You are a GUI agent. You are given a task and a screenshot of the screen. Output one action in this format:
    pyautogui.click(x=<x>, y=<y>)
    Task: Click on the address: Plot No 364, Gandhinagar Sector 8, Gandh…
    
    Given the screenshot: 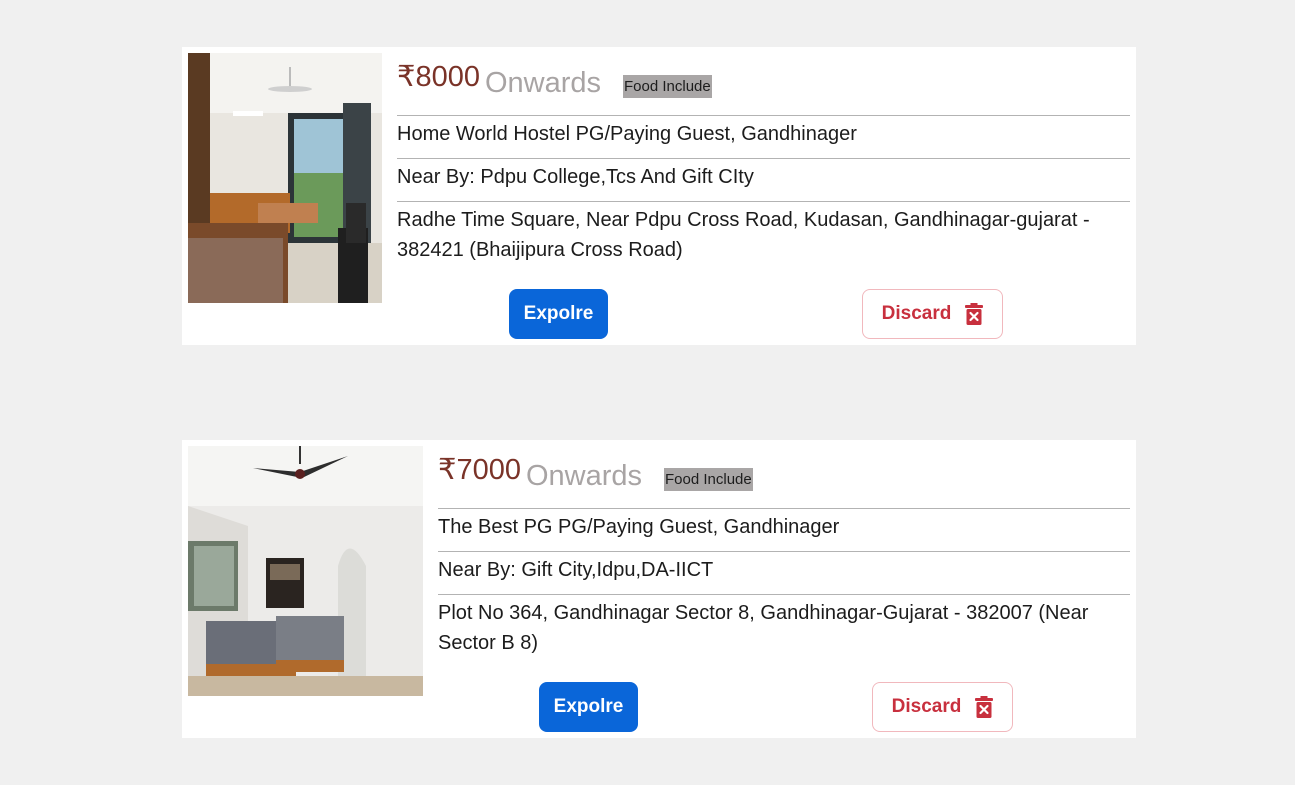 What is the action you would take?
    pyautogui.click(x=784, y=626)
    